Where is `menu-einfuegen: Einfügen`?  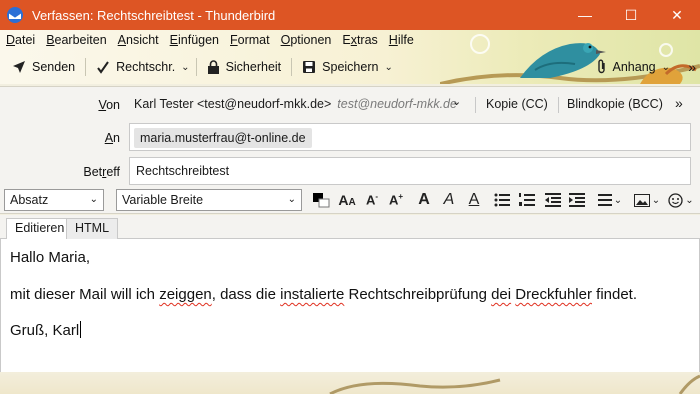 menu-einfuegen: Einfügen is located at coordinates (194, 40).